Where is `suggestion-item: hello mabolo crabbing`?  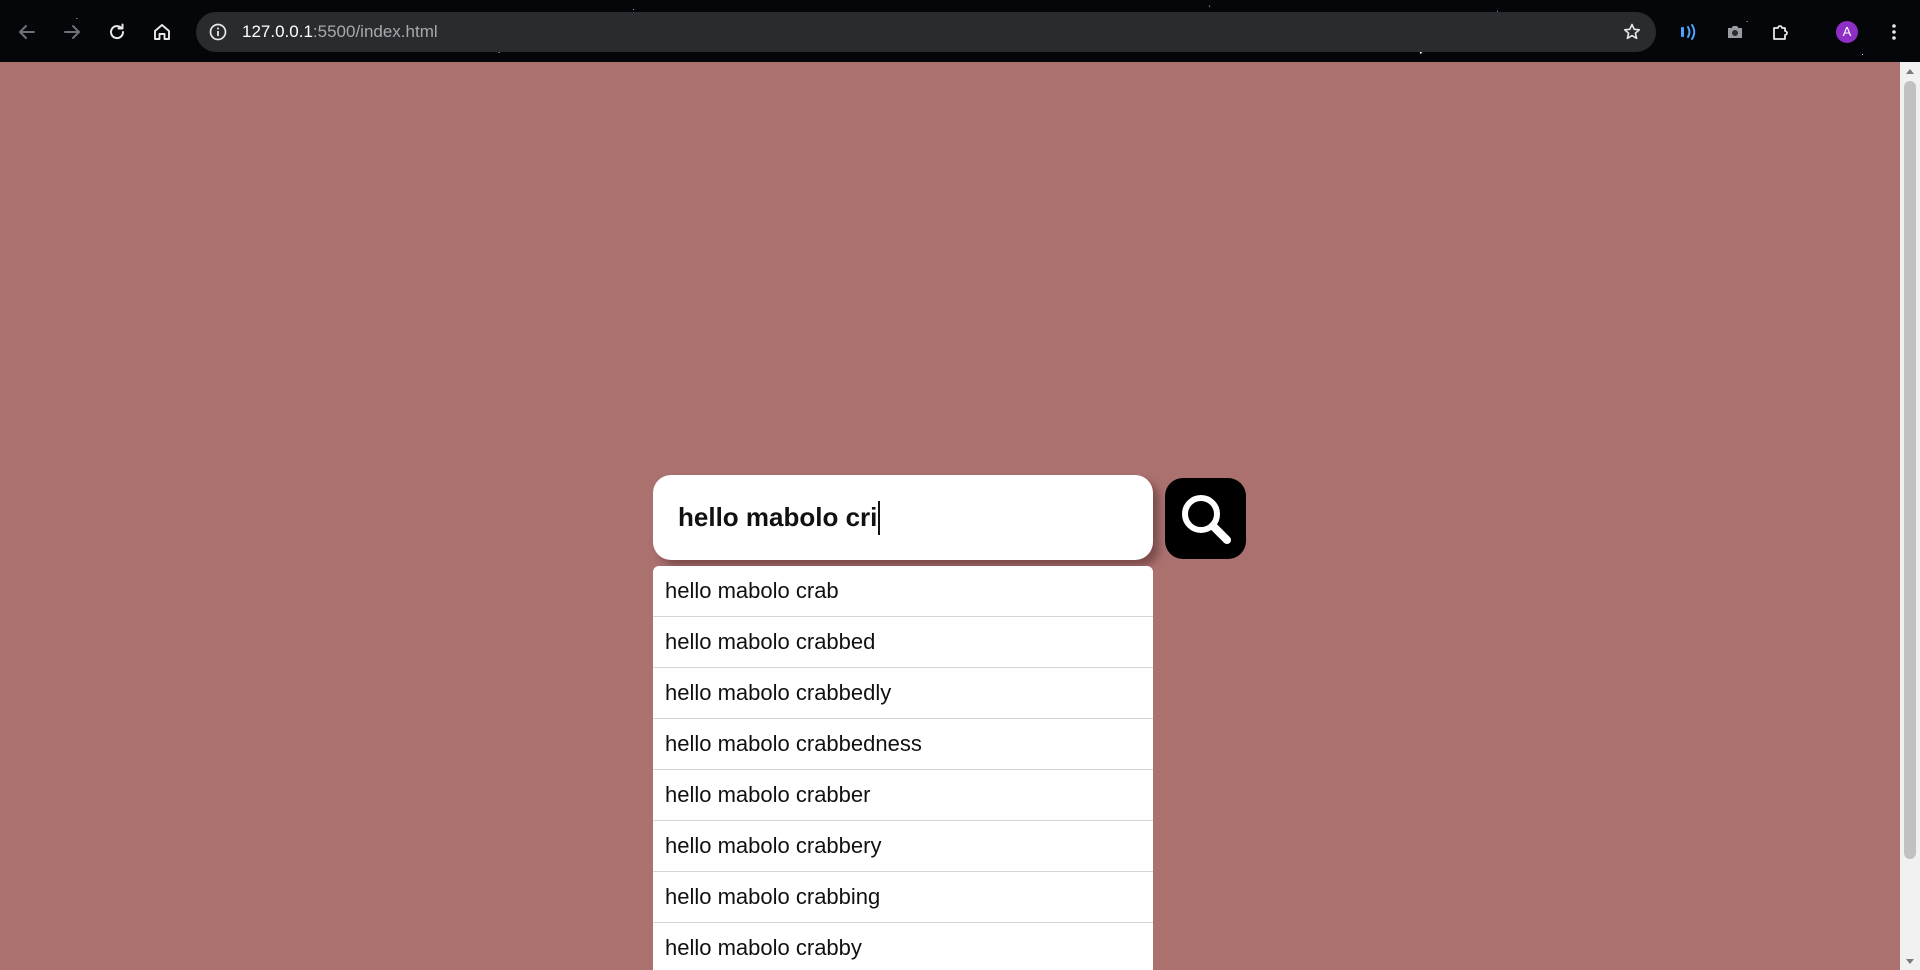 suggestion-item: hello mabolo crabbing is located at coordinates (903, 897).